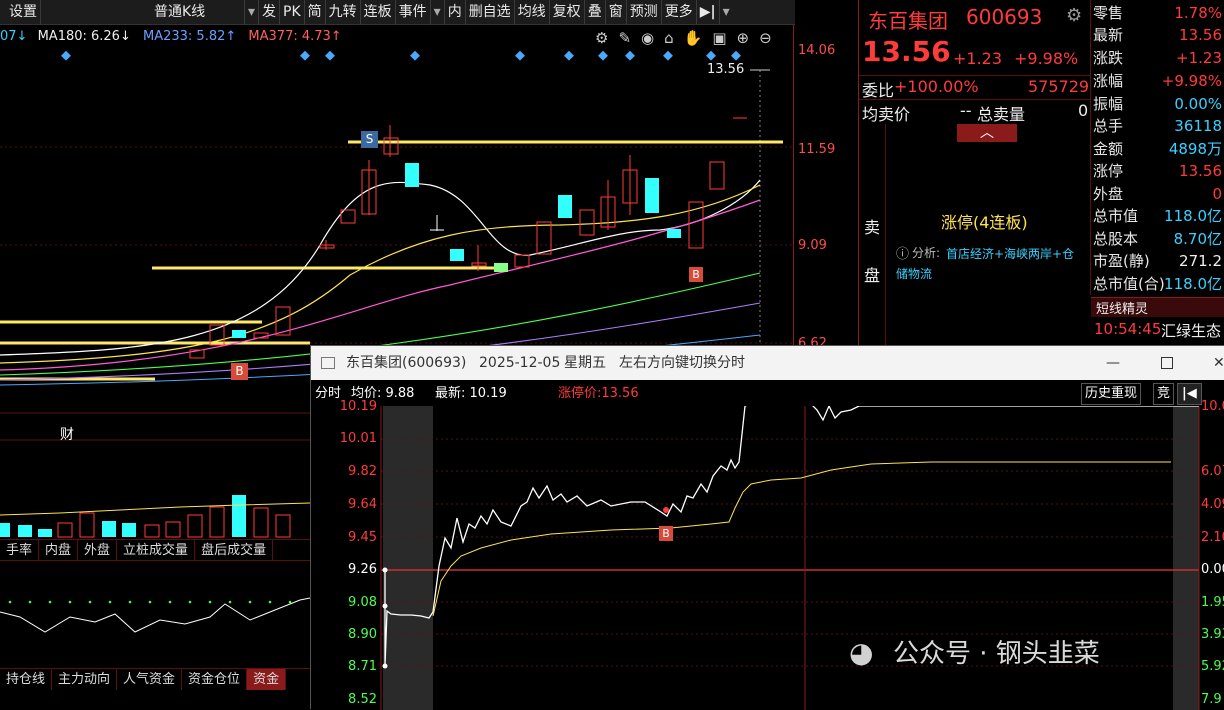  What do you see at coordinates (1193, 284) in the screenshot?
I see `stat-value: 118.0亿` at bounding box center [1193, 284].